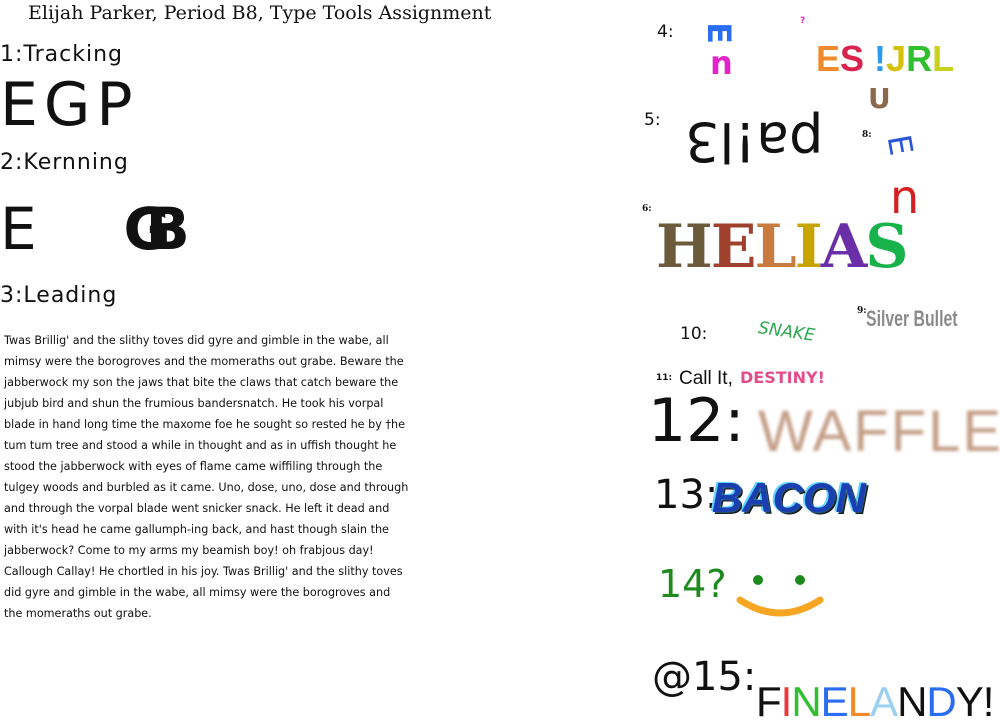 This screenshot has width=1000, height=726. Describe the element at coordinates (59, 295) in the screenshot. I see `section-leading-label: 3:Leading` at that location.